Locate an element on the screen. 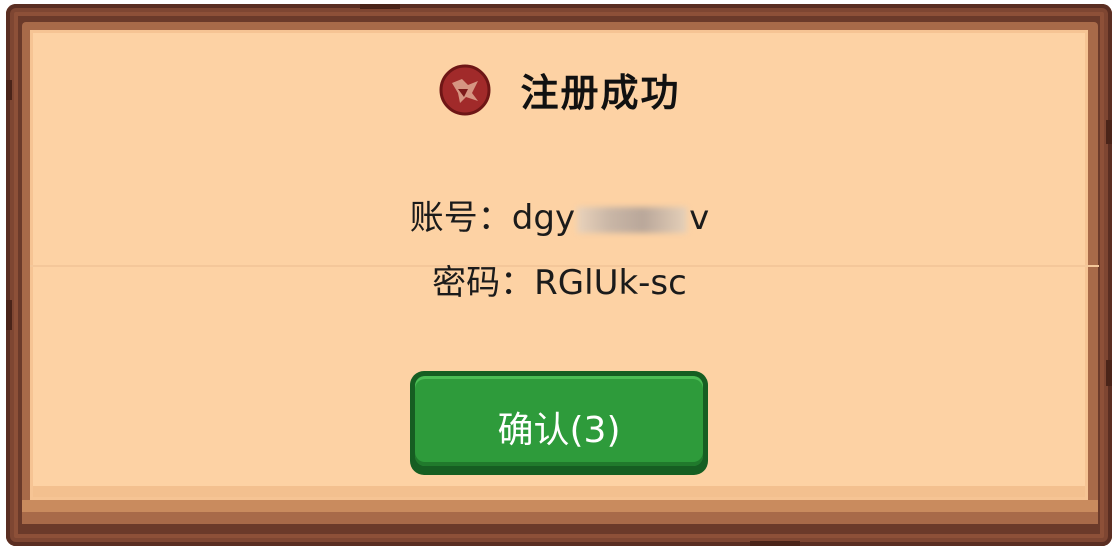 The height and width of the screenshot is (551, 1119). account-value-prefix: dgy is located at coordinates (543, 218).